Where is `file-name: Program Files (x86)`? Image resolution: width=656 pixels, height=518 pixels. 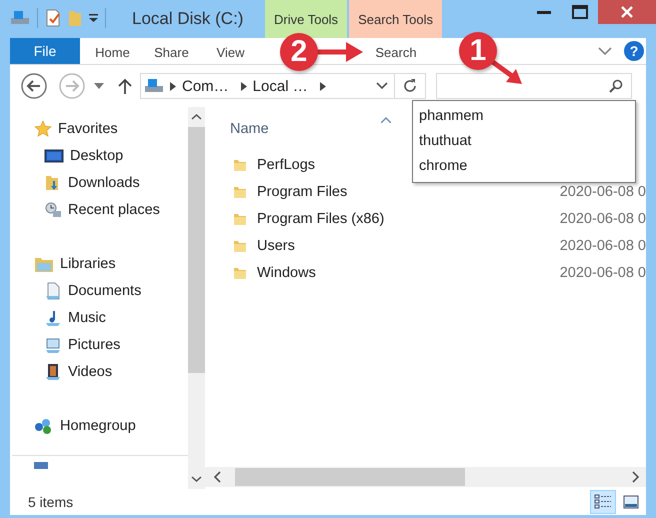
file-name: Program Files (x86) is located at coordinates (320, 218).